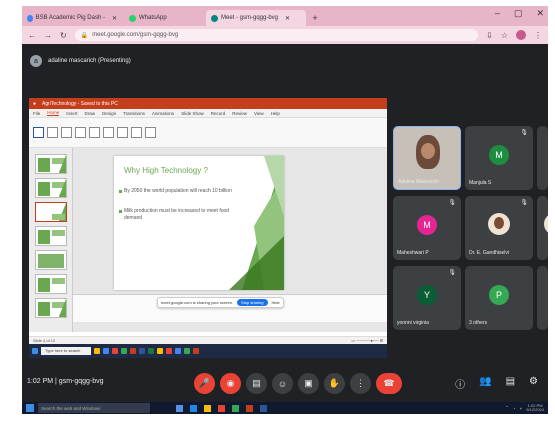 The image size is (555, 422). What do you see at coordinates (218, 113) in the screenshot?
I see `ribbon-tab-record: Record` at bounding box center [218, 113].